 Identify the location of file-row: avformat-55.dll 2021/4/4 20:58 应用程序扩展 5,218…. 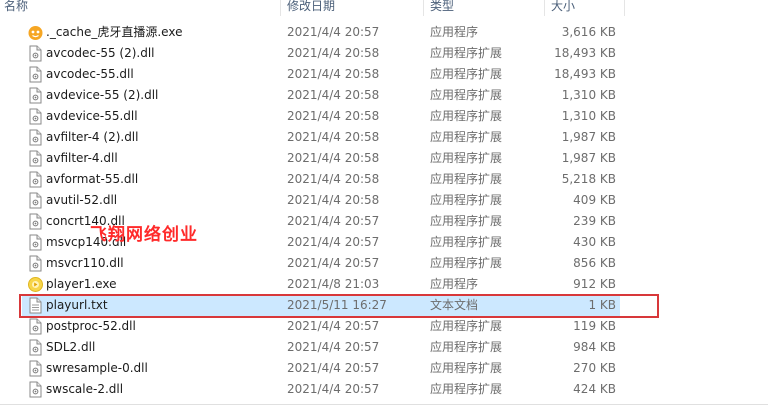
(321, 179).